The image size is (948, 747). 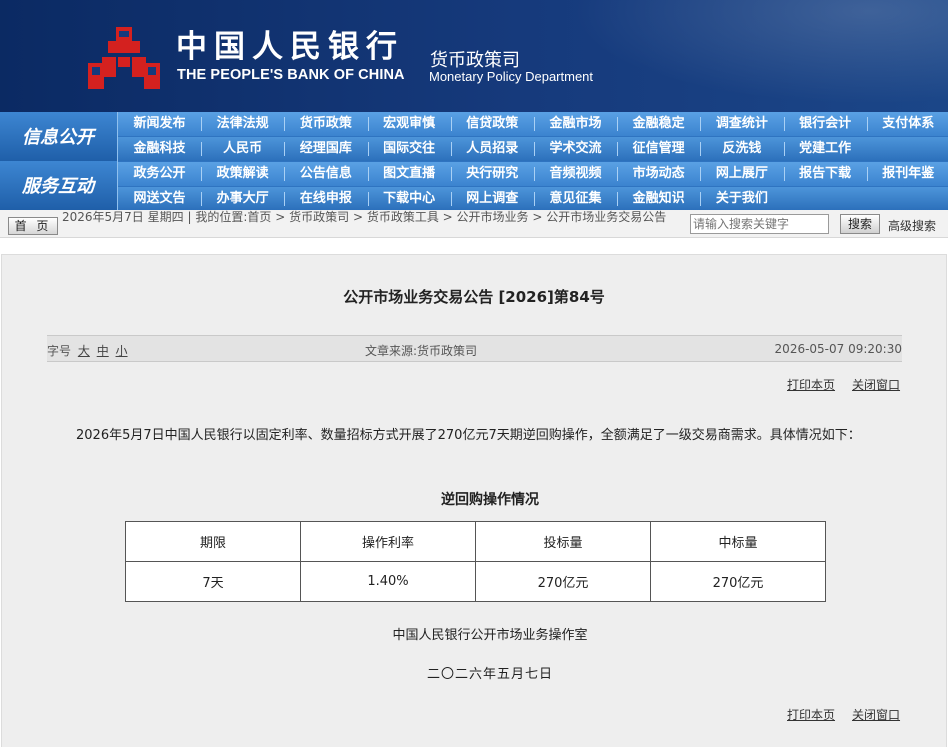 I want to click on nav-item: 经理国库, so click(x=325, y=149).